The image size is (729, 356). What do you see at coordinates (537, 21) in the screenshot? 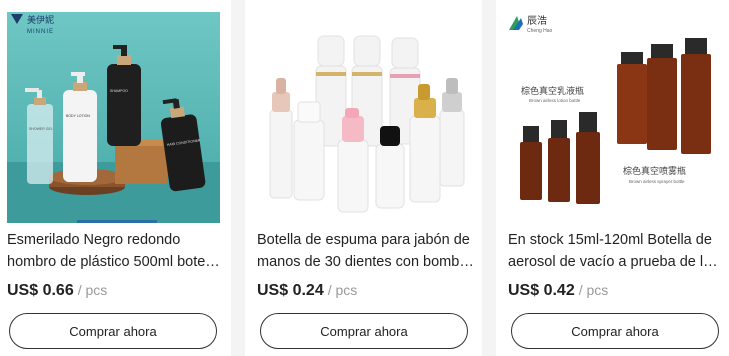
I see `brand-logo-cn: 辰浩` at bounding box center [537, 21].